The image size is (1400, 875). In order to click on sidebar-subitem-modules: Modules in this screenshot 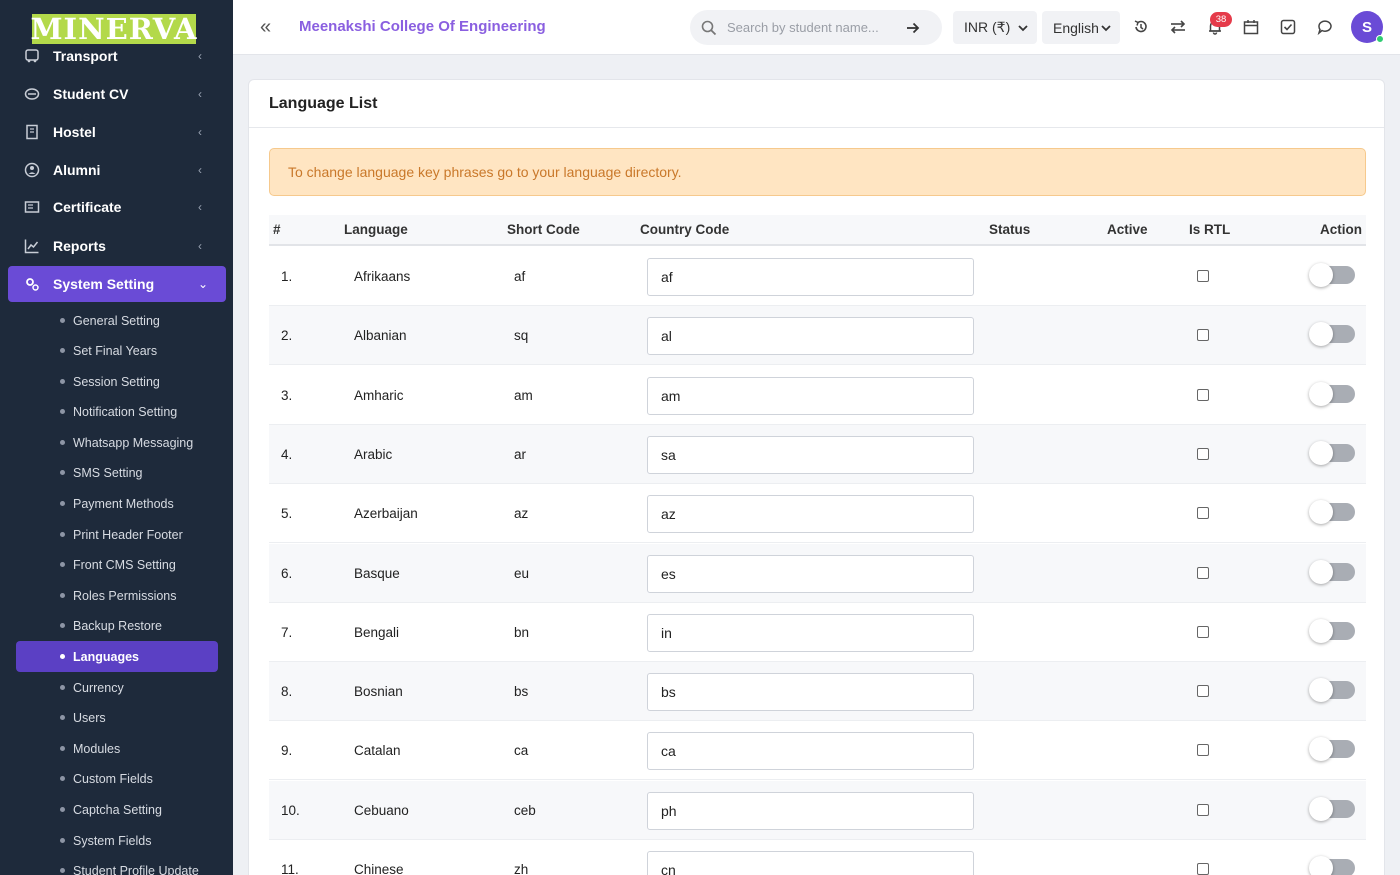, I will do `click(117, 748)`.